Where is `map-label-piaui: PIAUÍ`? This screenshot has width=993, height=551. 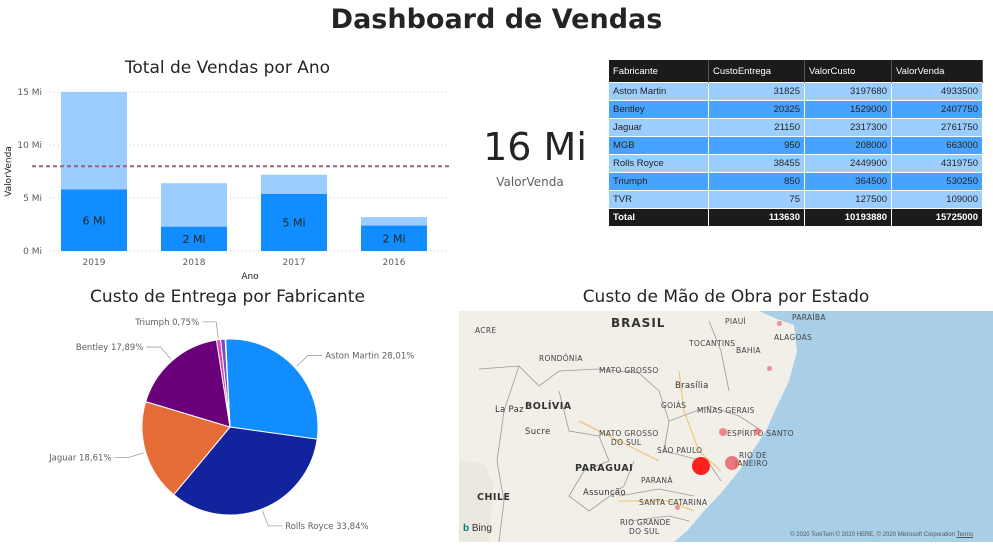
map-label-piaui: PIAUÍ is located at coordinates (736, 321).